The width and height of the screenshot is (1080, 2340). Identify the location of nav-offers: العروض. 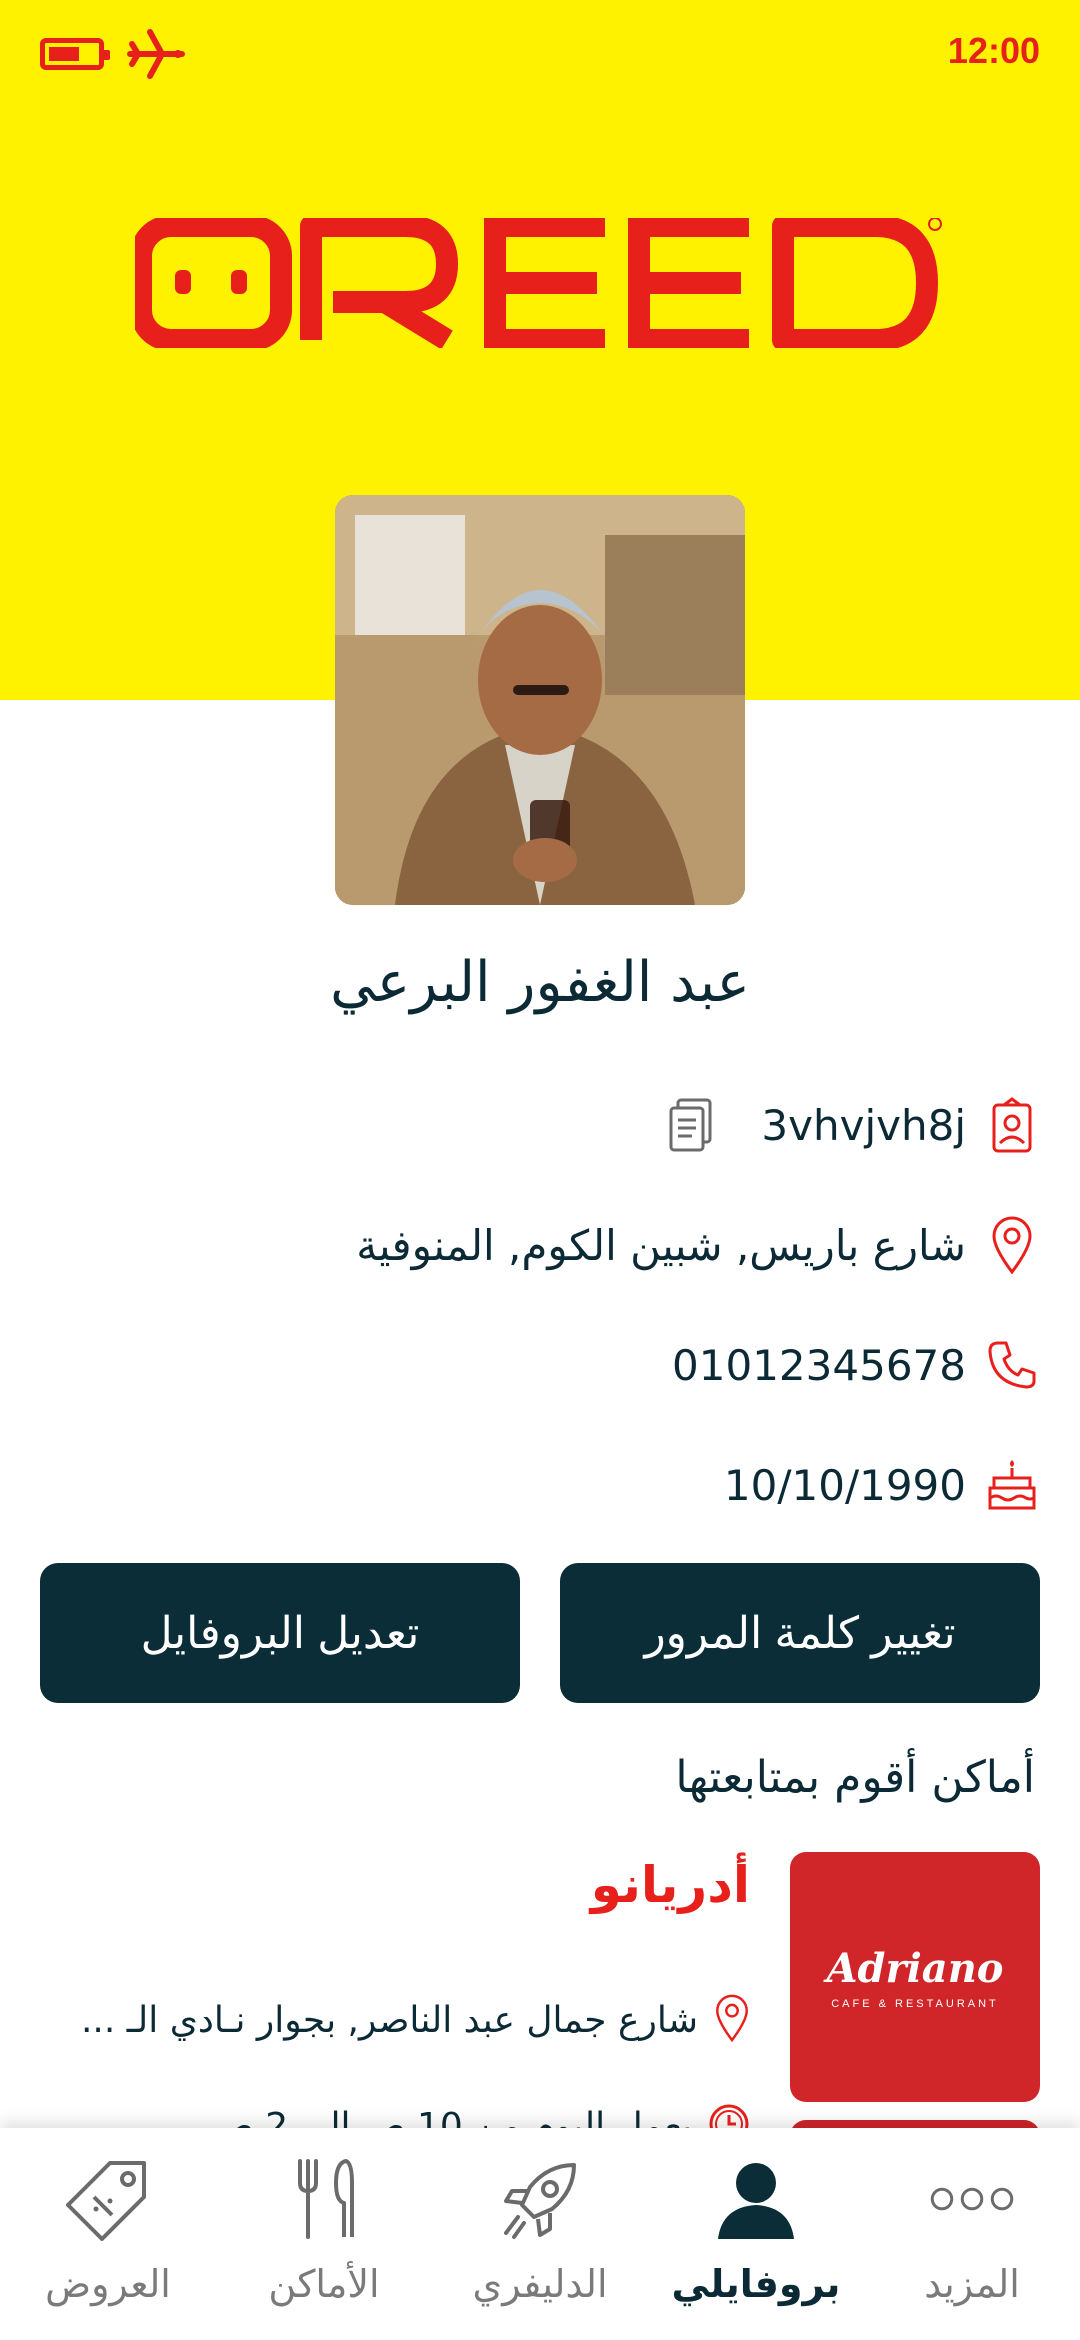
(108, 2234).